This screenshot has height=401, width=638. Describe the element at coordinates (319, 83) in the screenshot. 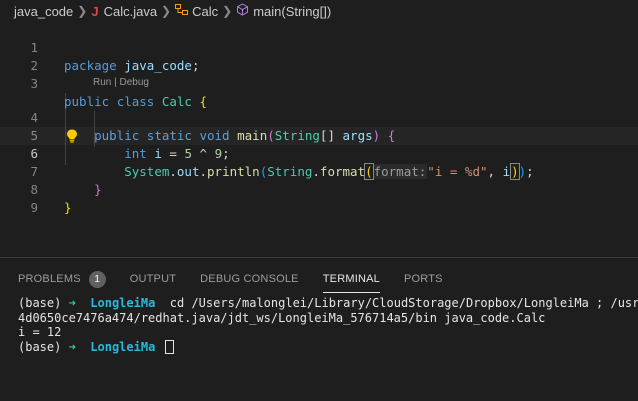

I see `code-line-3: 3 public class Calc {` at that location.